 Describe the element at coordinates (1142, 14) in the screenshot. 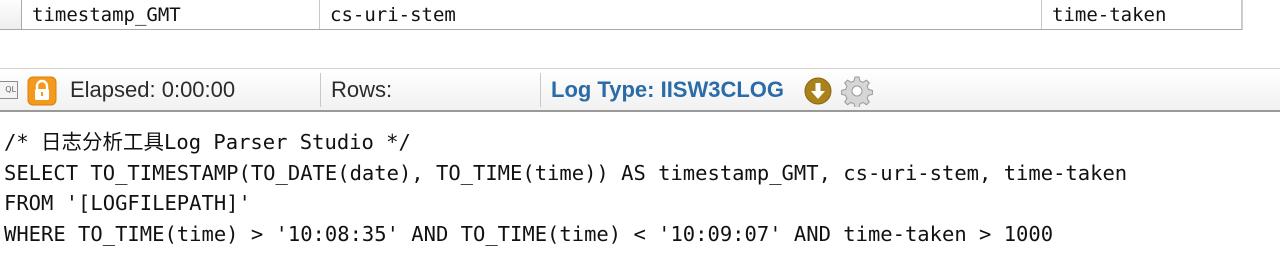

I see `column-header-time-taken: time-taken` at that location.